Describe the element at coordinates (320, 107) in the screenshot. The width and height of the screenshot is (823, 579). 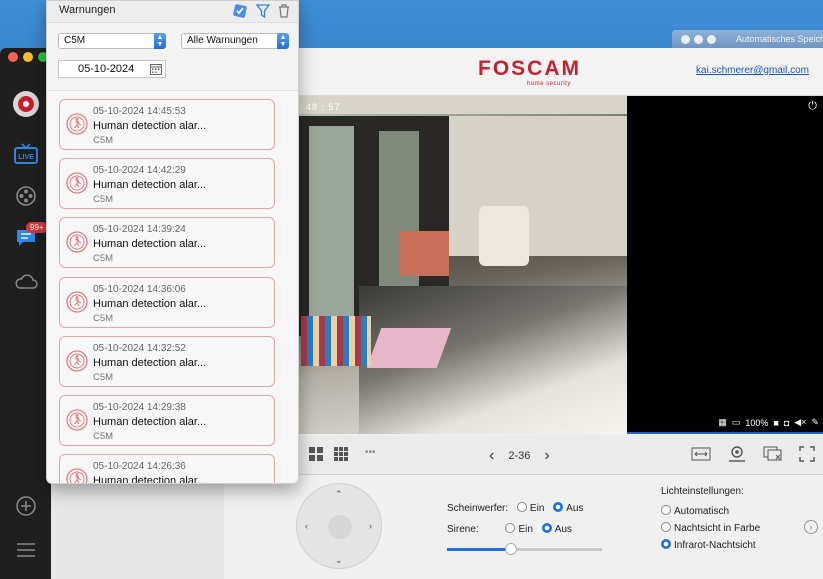
I see `video-timecode: : 48 : 57` at that location.